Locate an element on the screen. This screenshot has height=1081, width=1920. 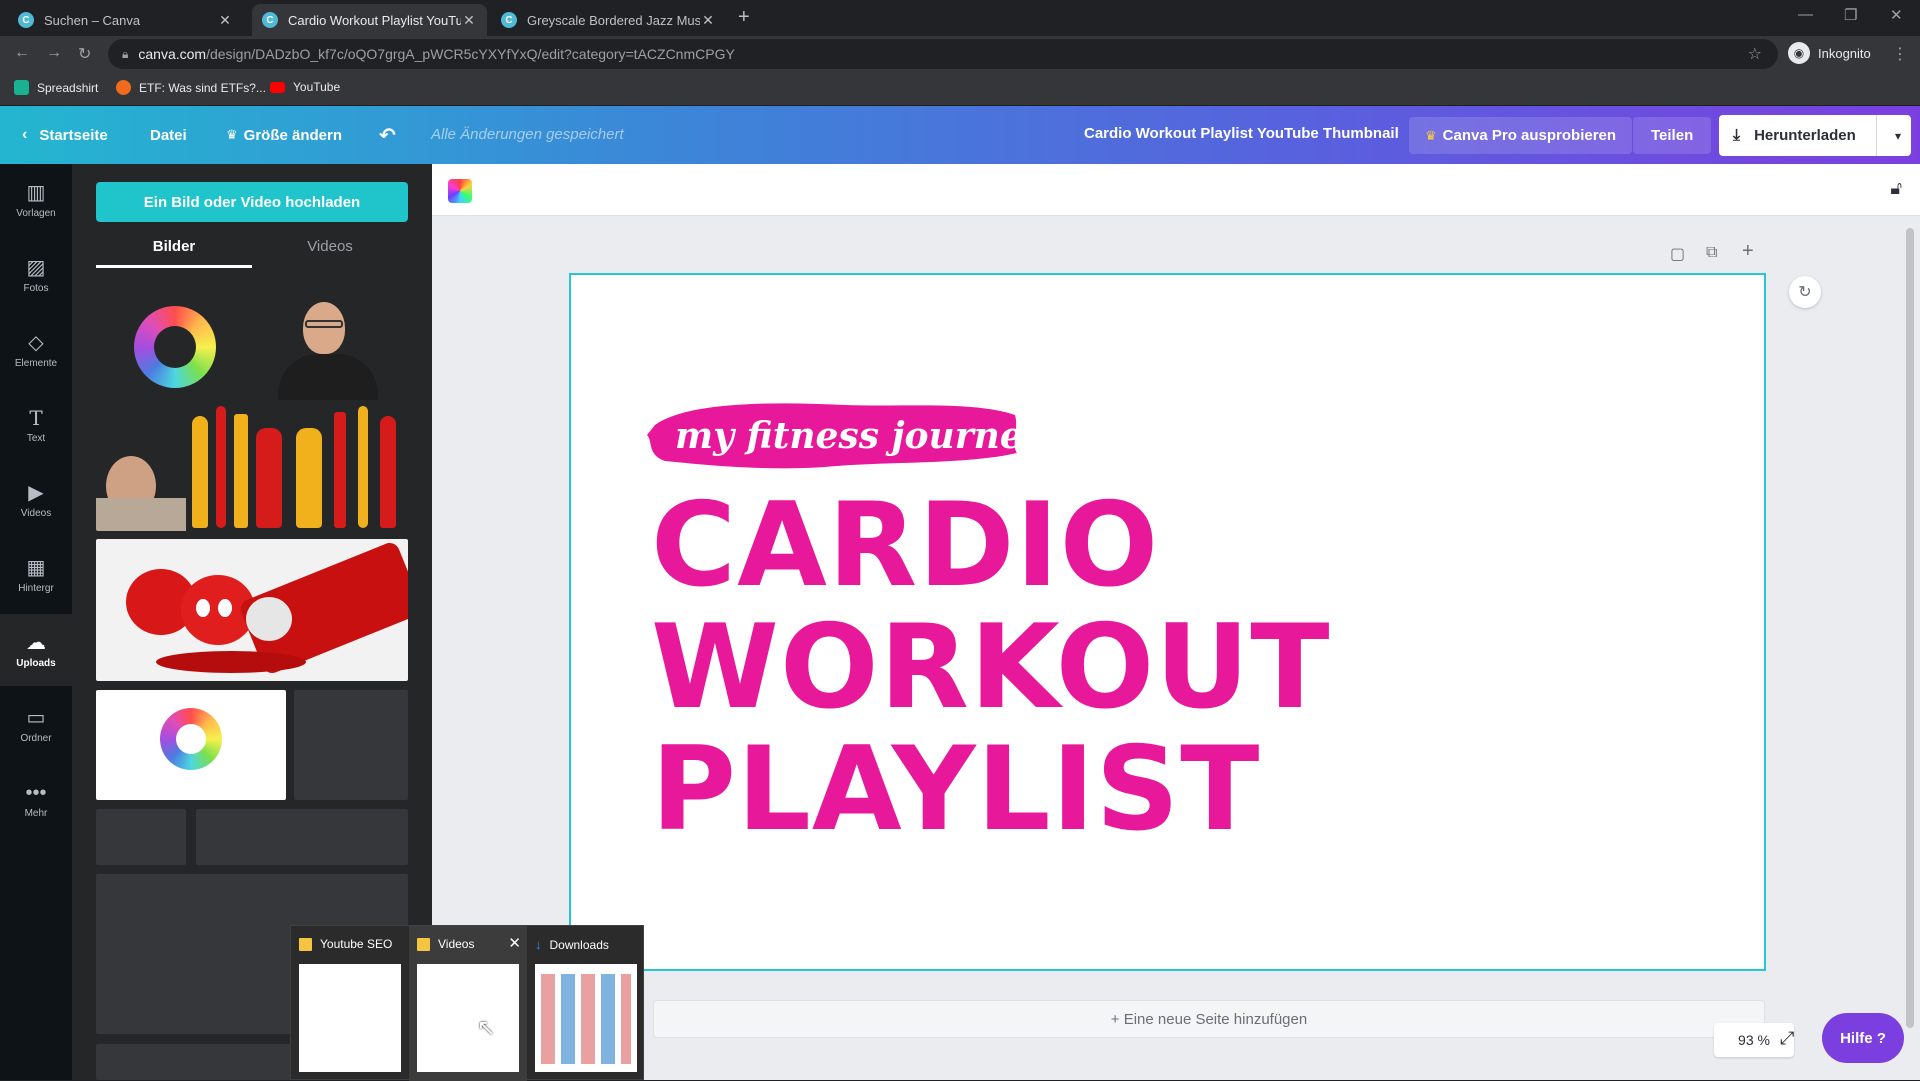
preview-title: Youtube SEO is located at coordinates (356, 944).